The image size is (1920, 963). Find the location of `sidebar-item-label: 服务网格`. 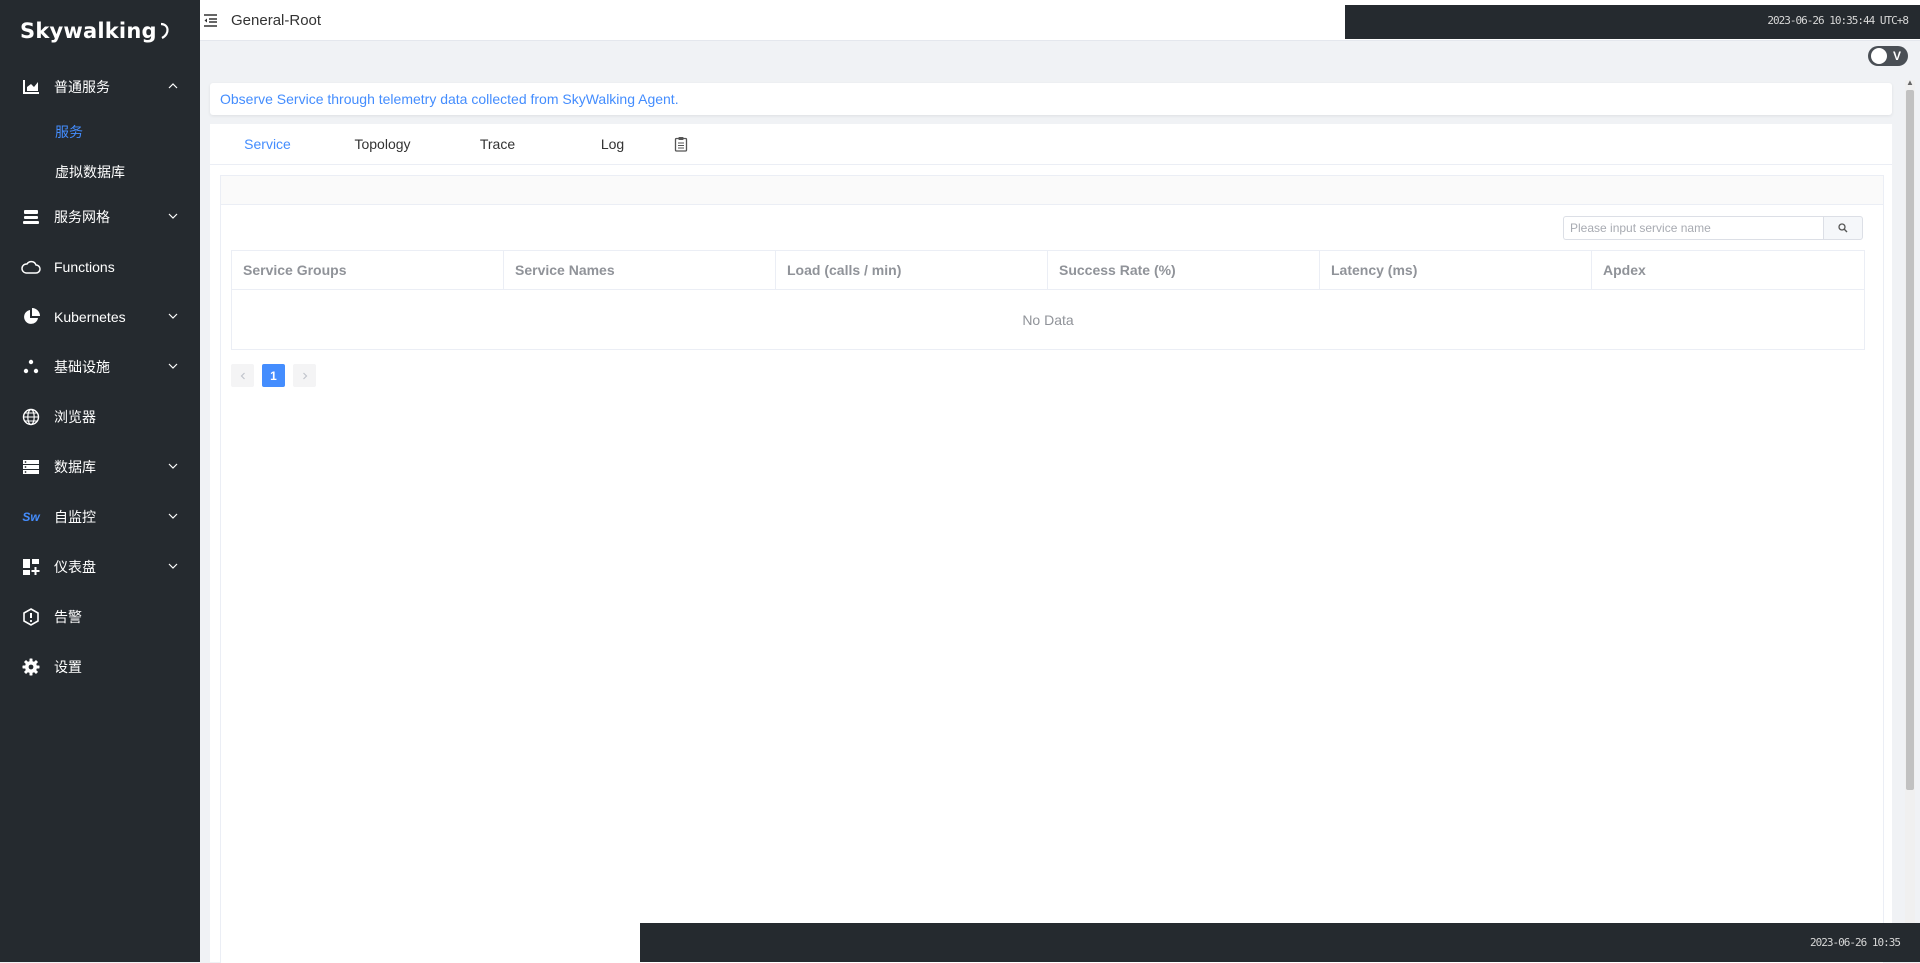

sidebar-item-label: 服务网格 is located at coordinates (82, 217).